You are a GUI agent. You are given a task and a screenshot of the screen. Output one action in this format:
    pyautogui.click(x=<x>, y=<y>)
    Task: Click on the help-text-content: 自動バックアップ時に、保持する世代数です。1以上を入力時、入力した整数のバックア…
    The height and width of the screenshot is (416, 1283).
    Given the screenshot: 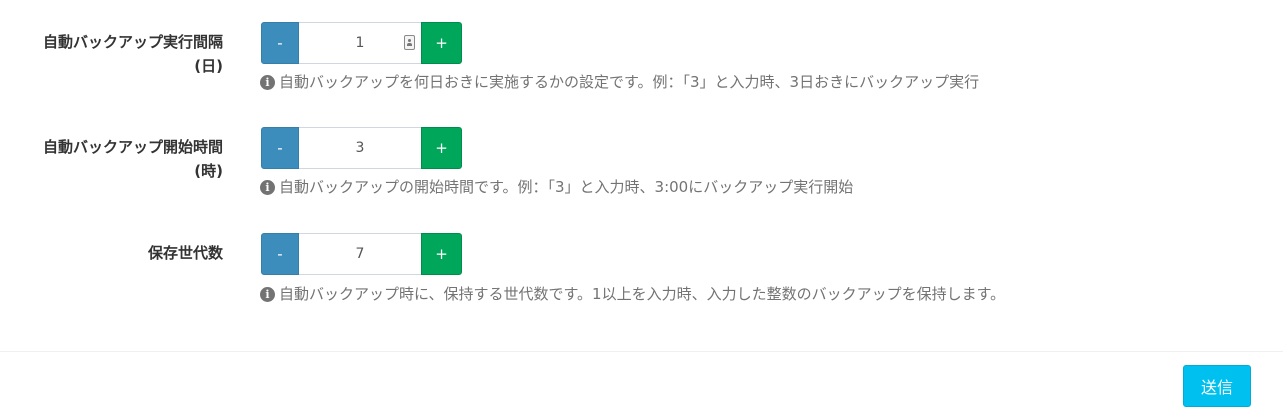 What is the action you would take?
    pyautogui.click(x=642, y=294)
    